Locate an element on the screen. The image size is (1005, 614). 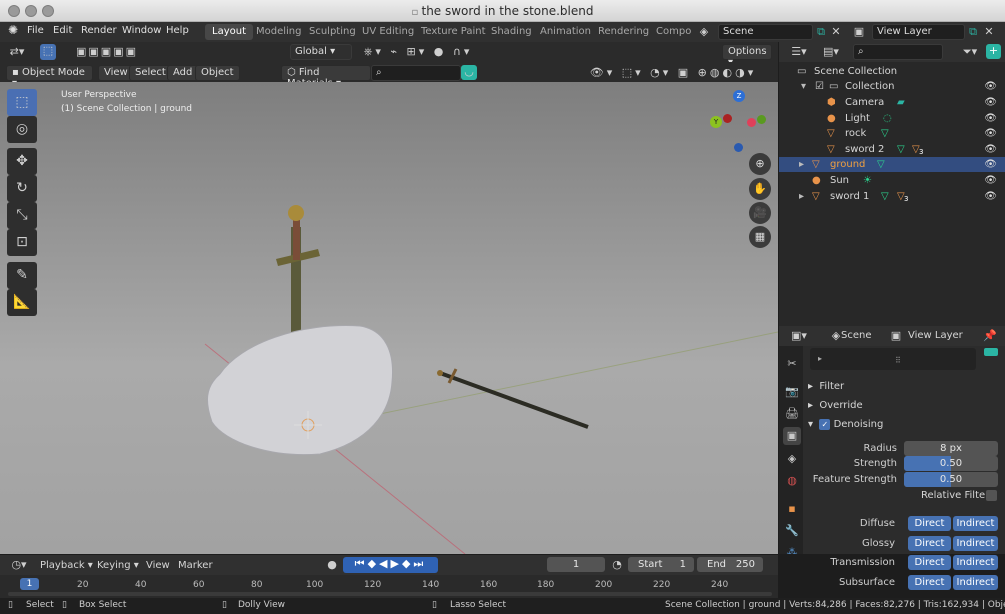
output-tab-icon: 🖨 is located at coordinates (792, 414).